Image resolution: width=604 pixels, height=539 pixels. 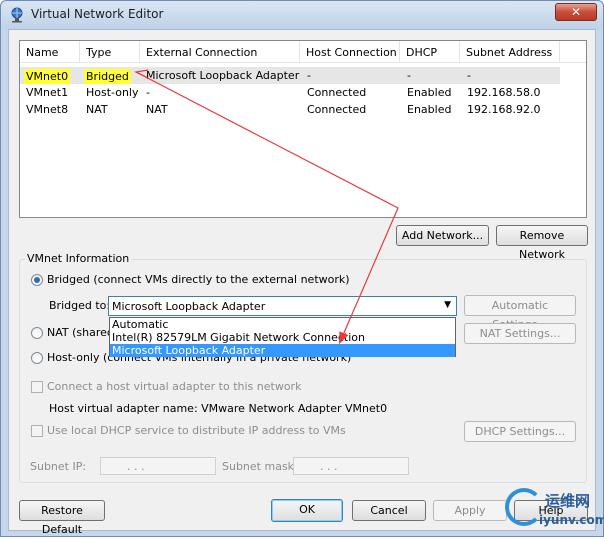 What do you see at coordinates (470, 510) in the screenshot?
I see `apply-button: Apply` at bounding box center [470, 510].